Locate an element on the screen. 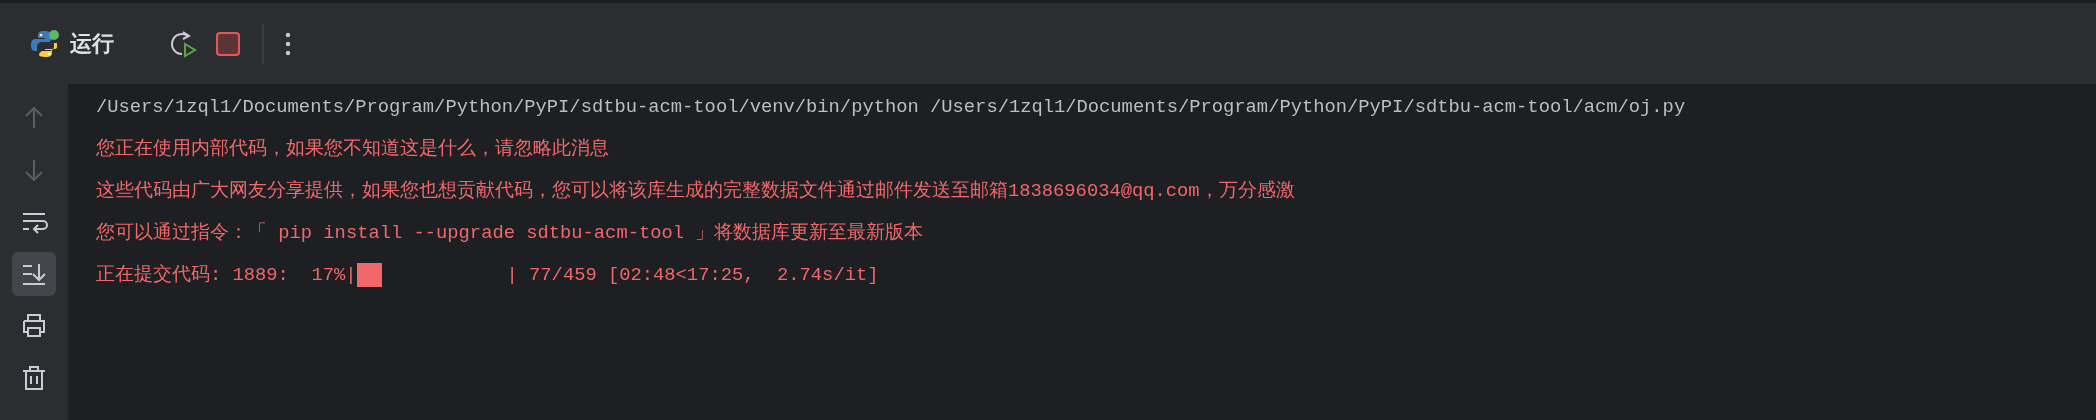 This screenshot has width=2096, height=420. progress-text: 正在提交代码: 1889: 17%| is located at coordinates (226, 275).